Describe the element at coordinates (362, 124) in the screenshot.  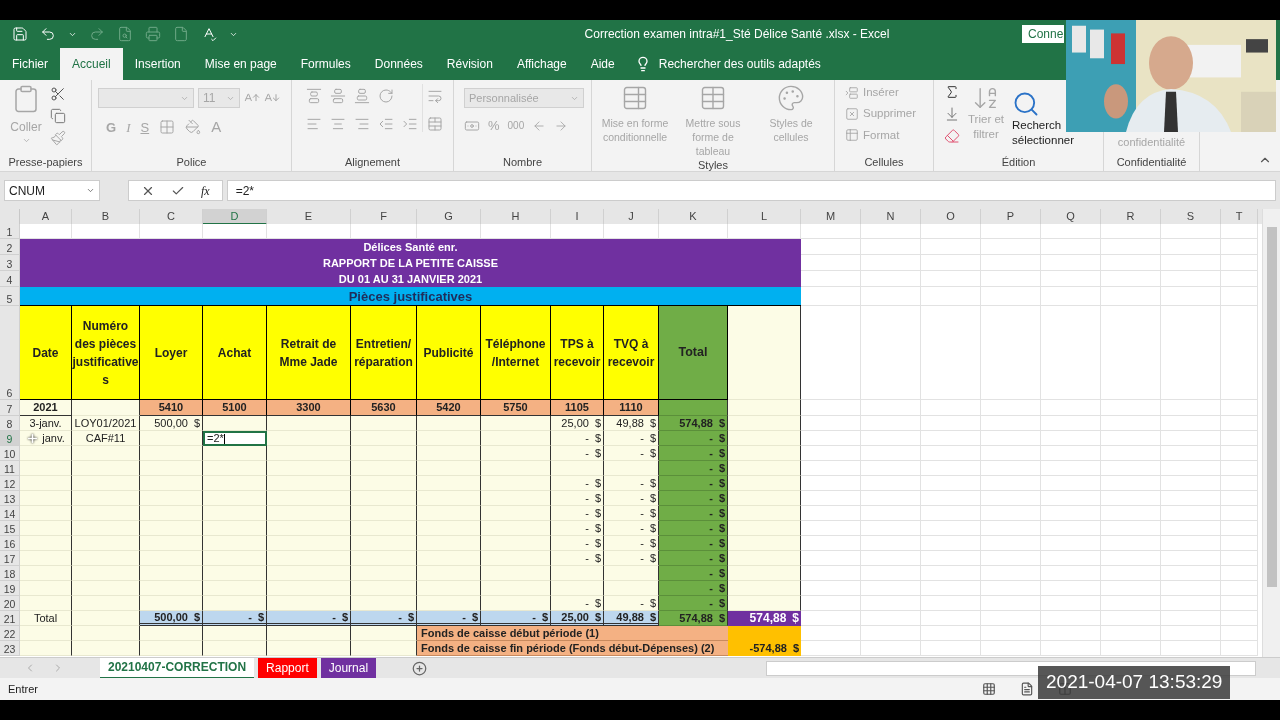
I see `align-right-icon` at that location.